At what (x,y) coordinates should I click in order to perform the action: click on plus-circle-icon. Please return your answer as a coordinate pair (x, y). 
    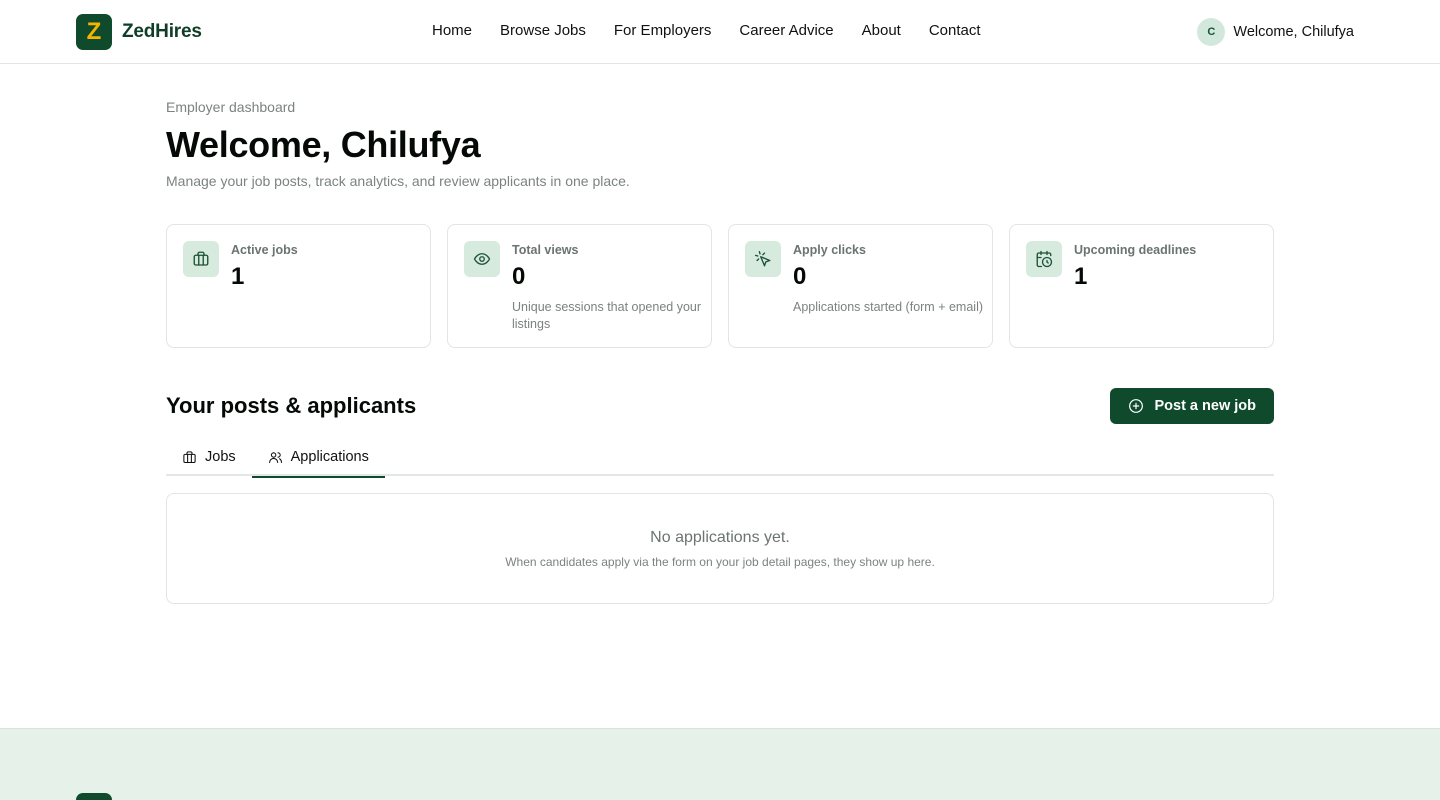
    Looking at the image, I should click on (1136, 405).